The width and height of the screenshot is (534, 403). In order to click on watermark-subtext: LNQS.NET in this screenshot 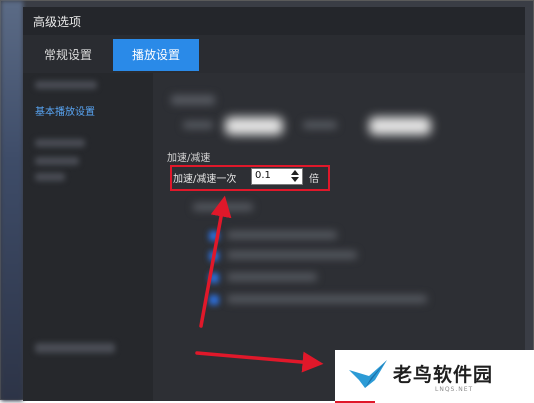, I will do `click(454, 389)`.